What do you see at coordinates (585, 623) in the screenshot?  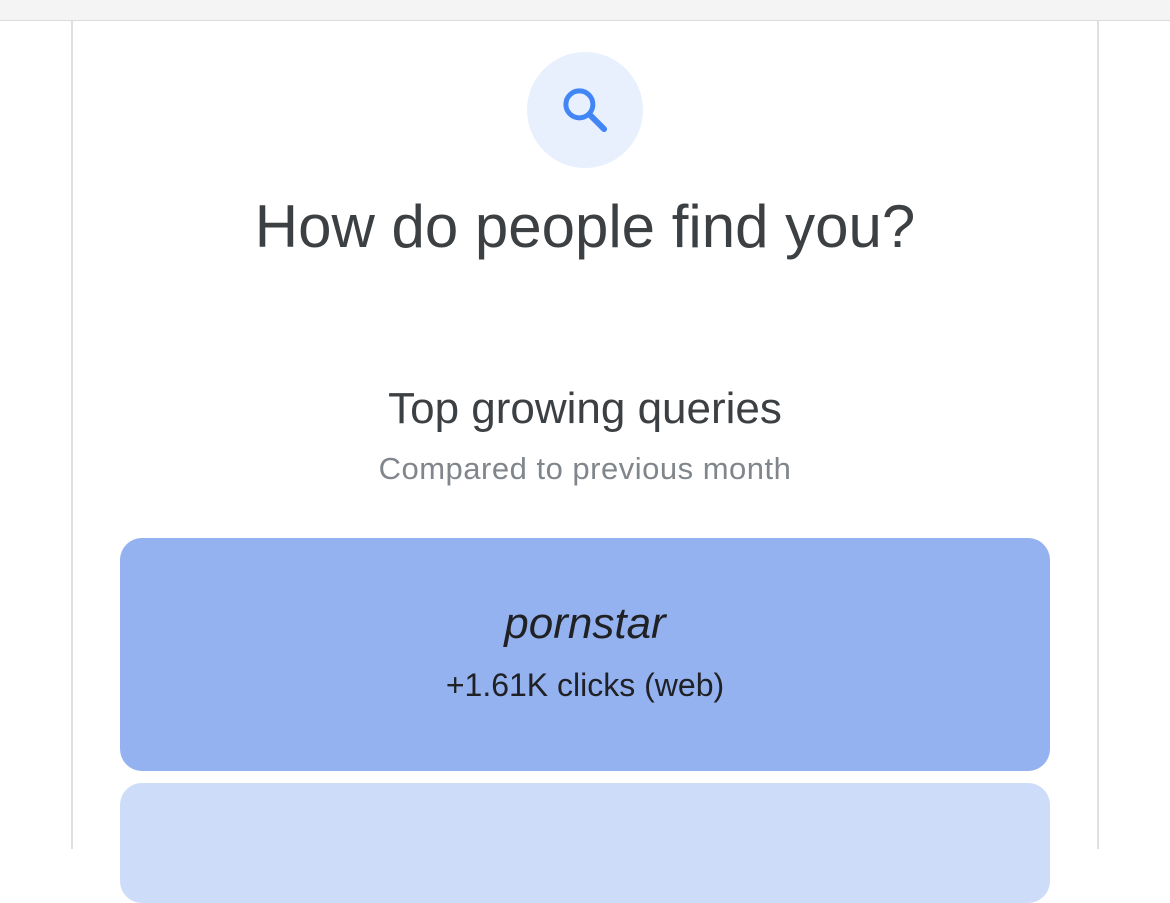 I see `query-term: pornstar` at bounding box center [585, 623].